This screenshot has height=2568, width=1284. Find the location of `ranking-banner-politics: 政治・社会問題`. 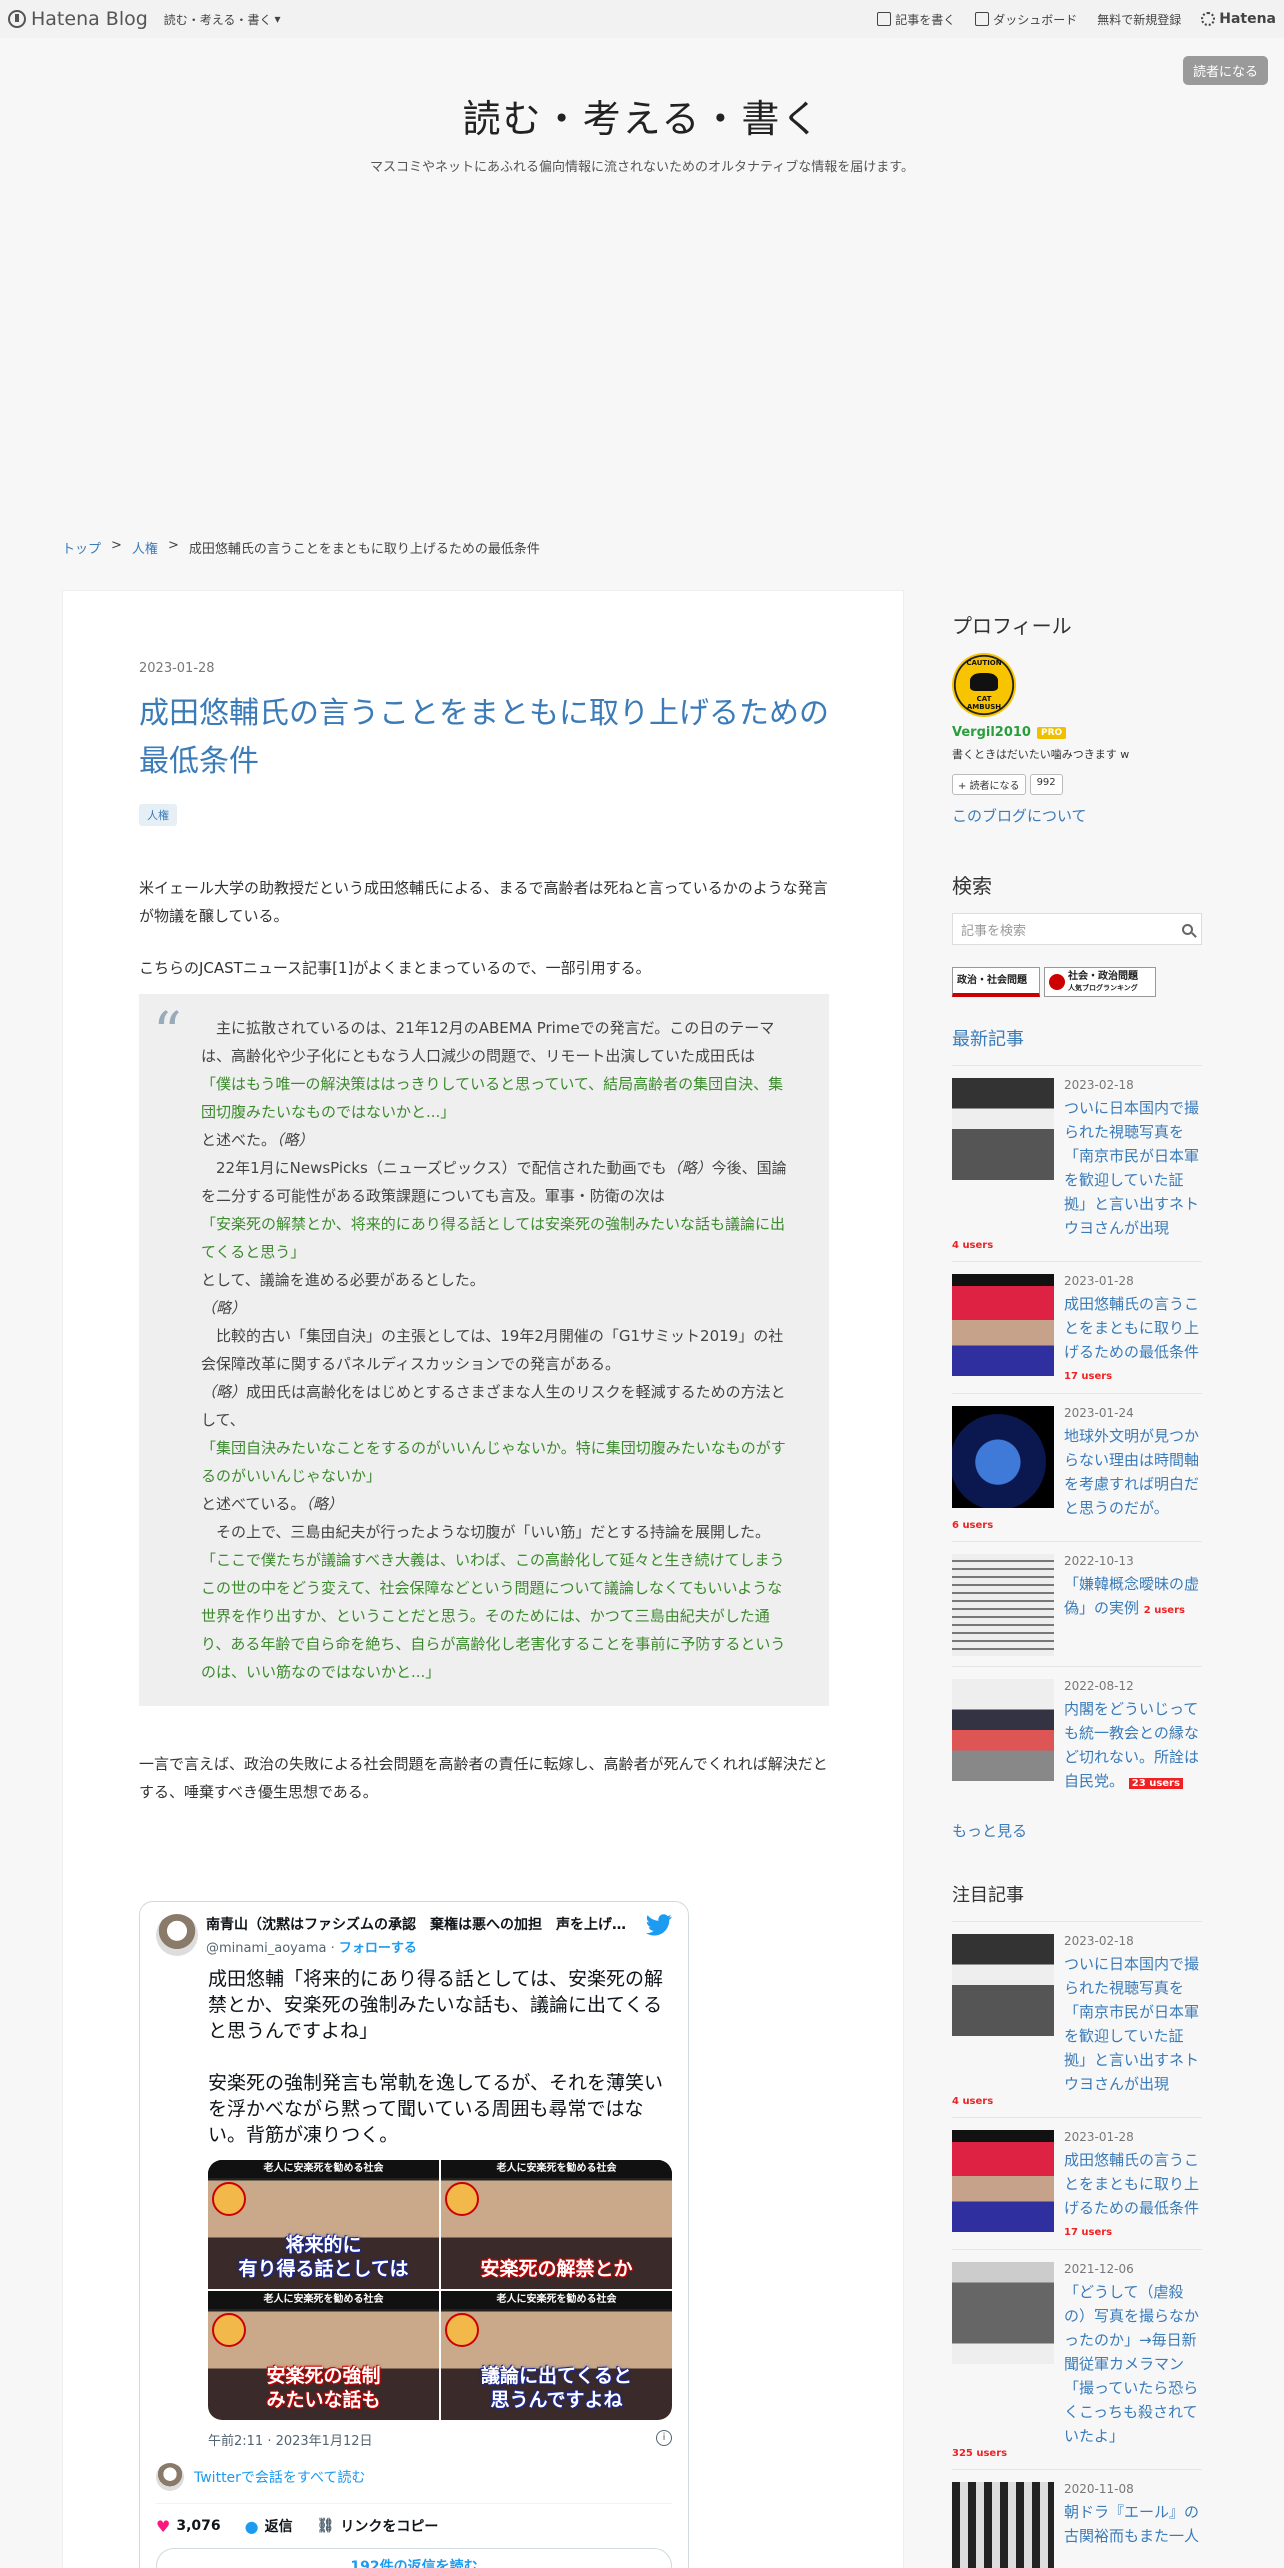

ranking-banner-politics: 政治・社会問題 is located at coordinates (996, 982).